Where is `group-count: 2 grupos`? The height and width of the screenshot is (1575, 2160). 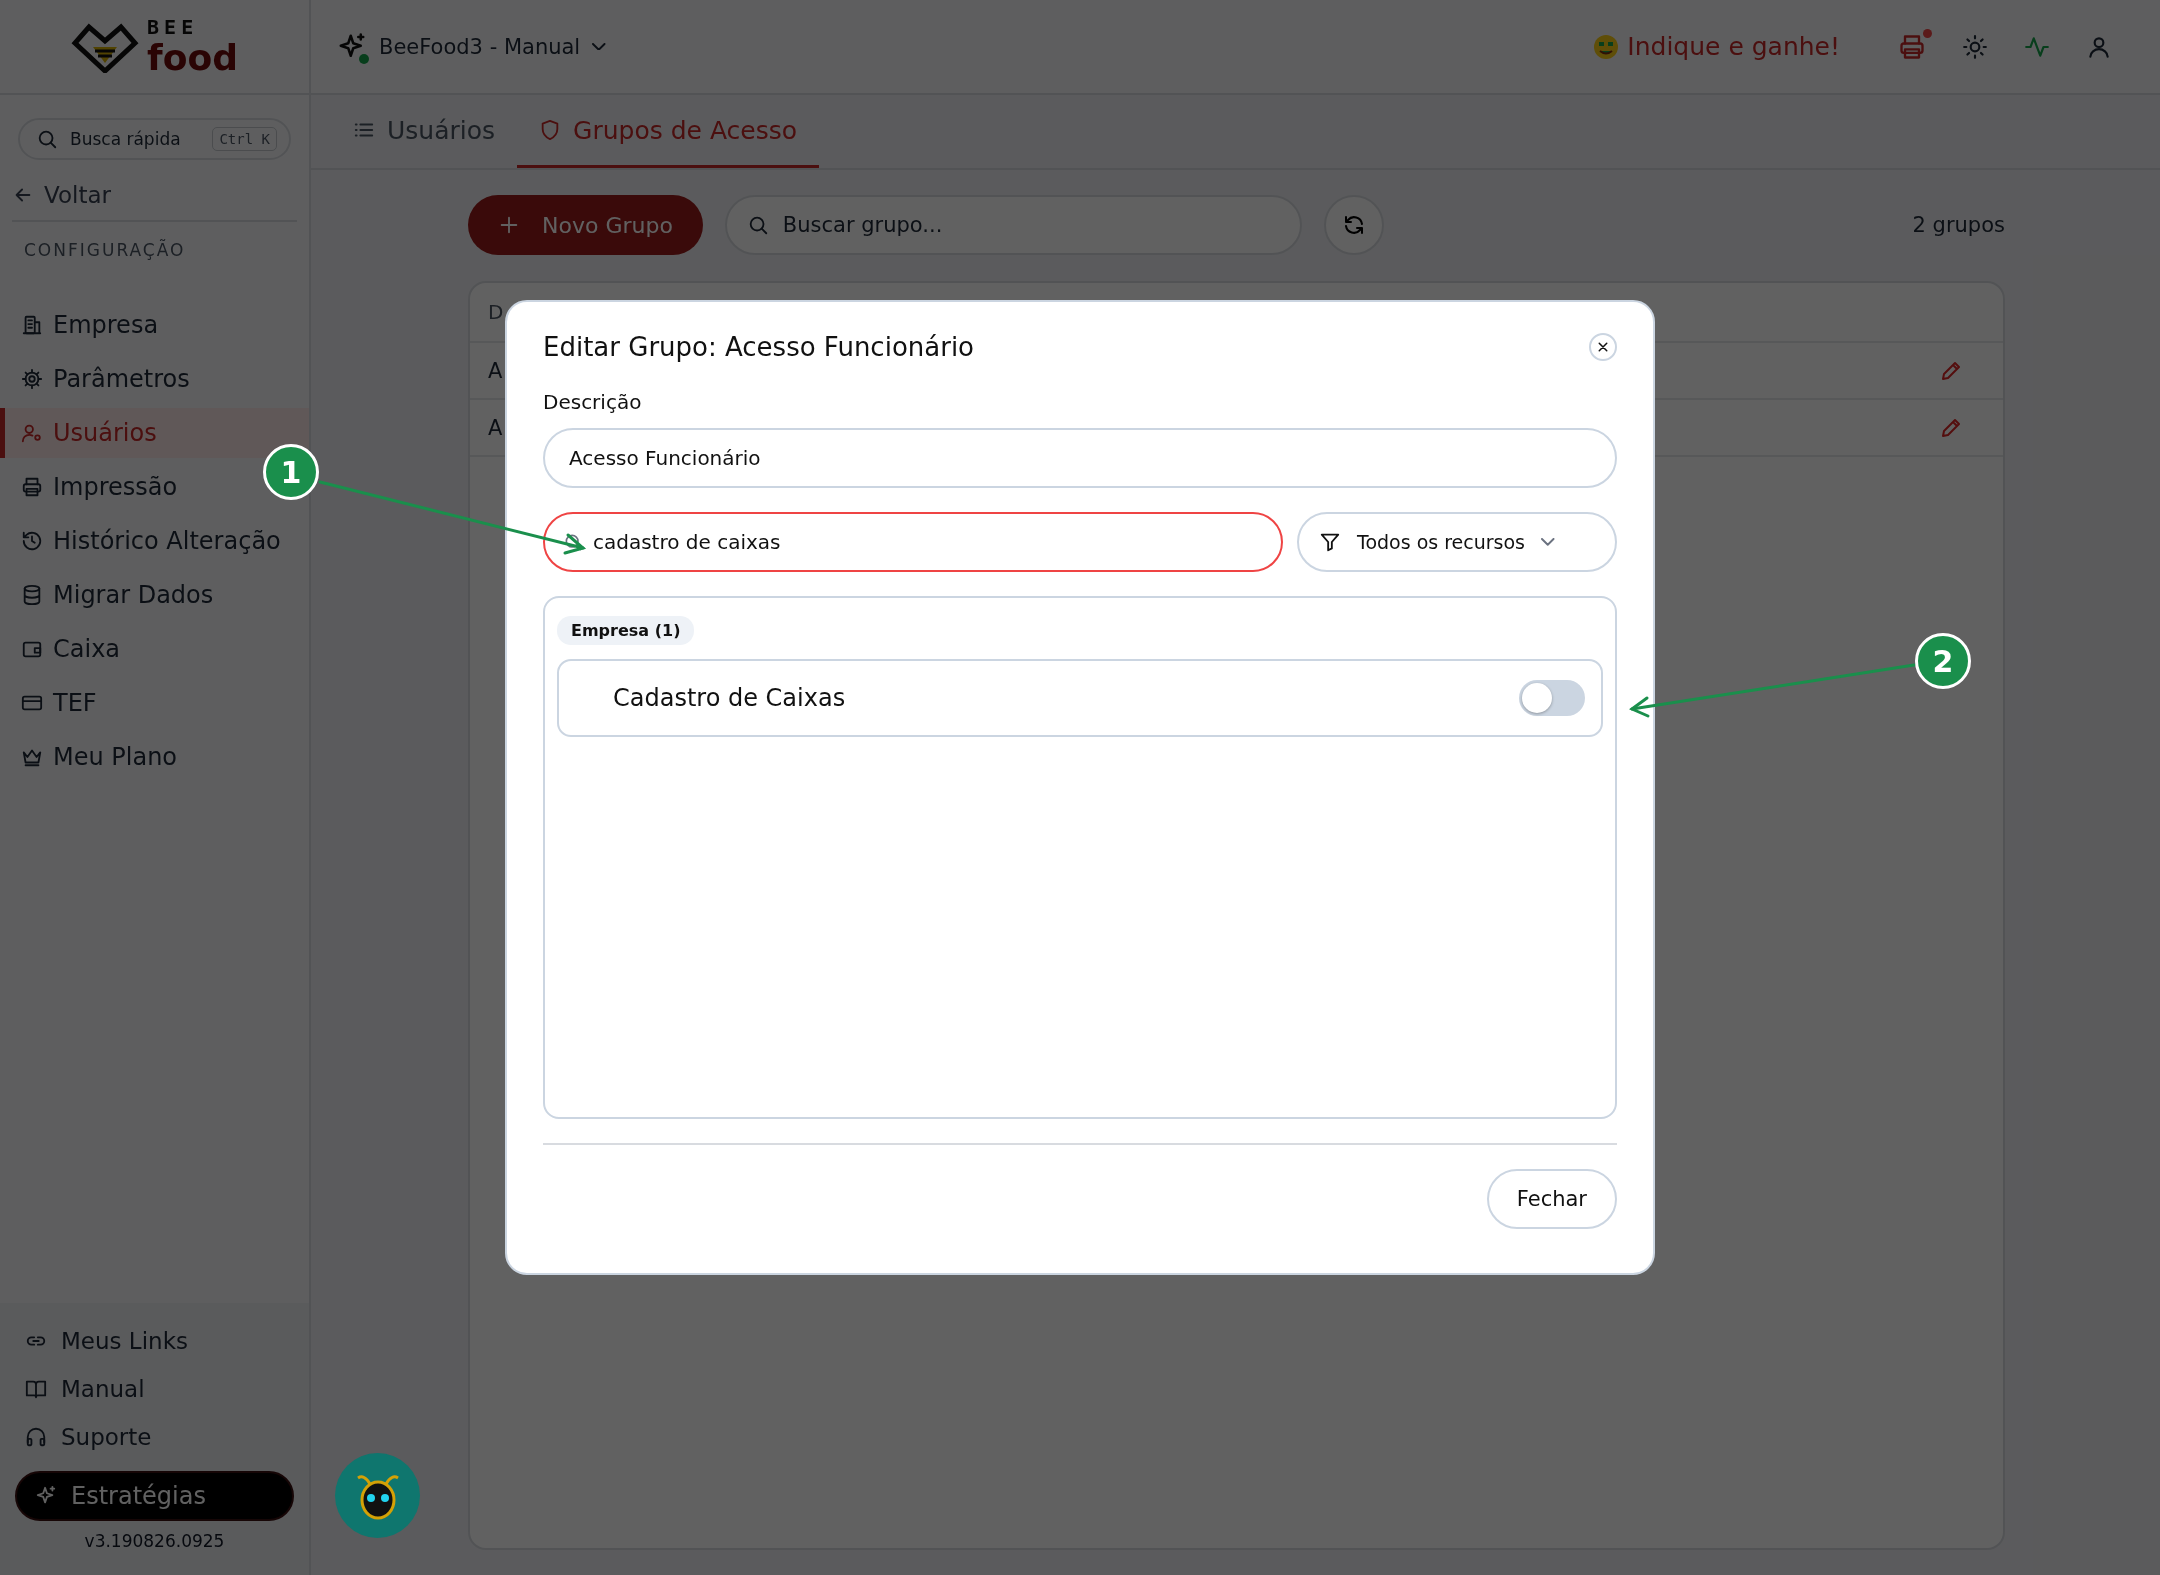
group-count: 2 grupos is located at coordinates (1958, 225).